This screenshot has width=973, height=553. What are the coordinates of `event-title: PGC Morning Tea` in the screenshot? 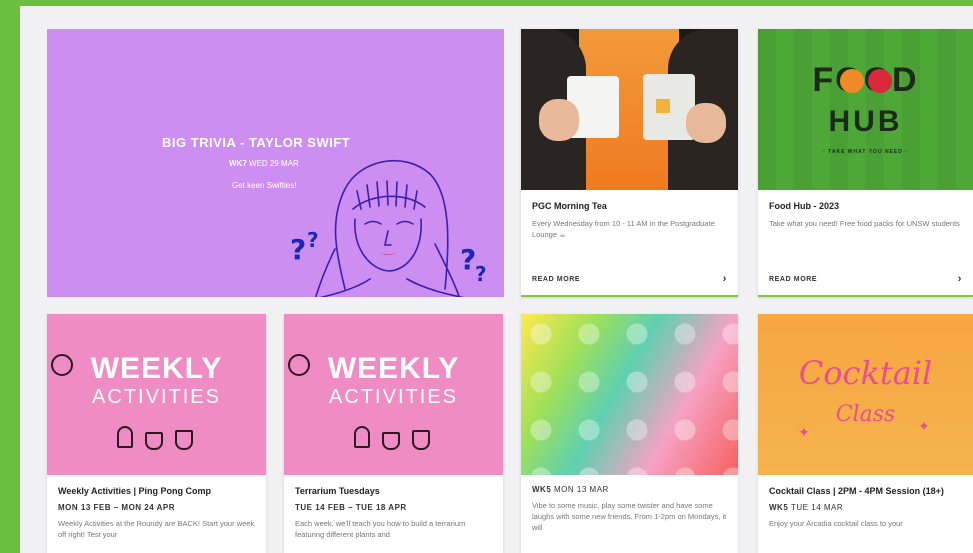 It's located at (569, 206).